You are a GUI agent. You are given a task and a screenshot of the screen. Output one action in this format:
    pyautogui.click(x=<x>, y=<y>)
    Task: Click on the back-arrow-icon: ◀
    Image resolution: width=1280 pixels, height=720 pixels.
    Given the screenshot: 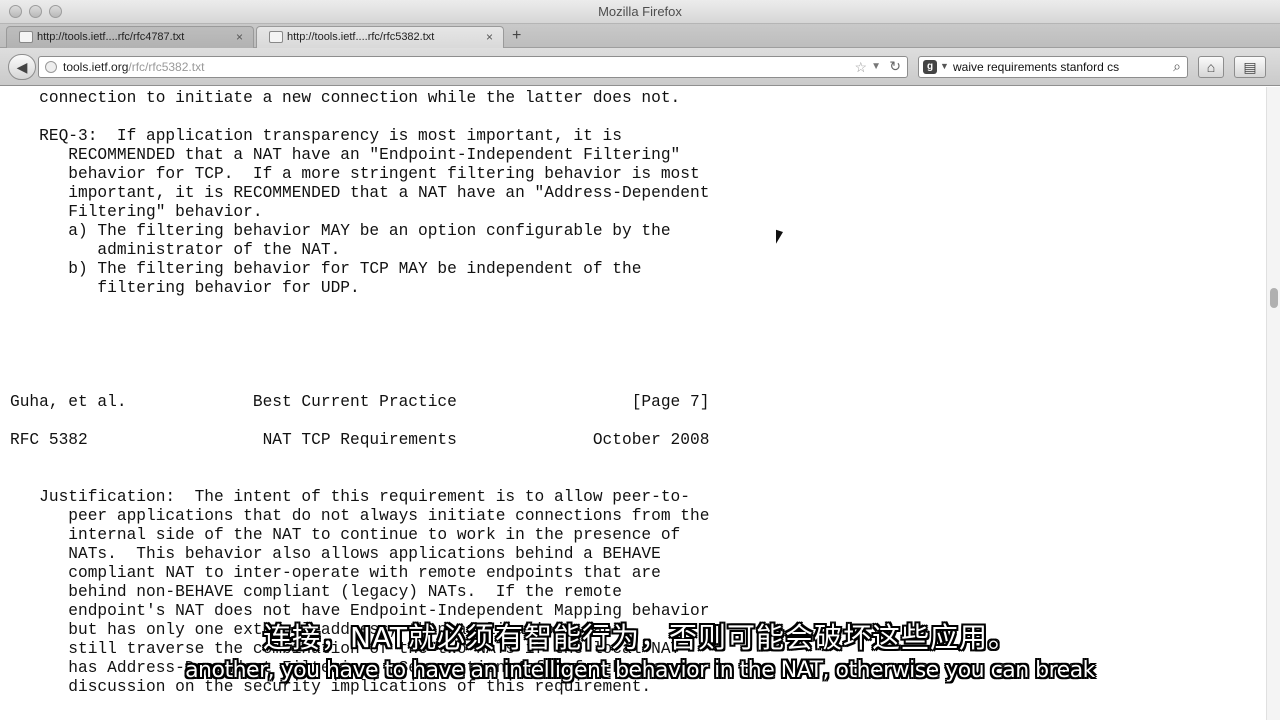 What is the action you would take?
    pyautogui.click(x=22, y=67)
    